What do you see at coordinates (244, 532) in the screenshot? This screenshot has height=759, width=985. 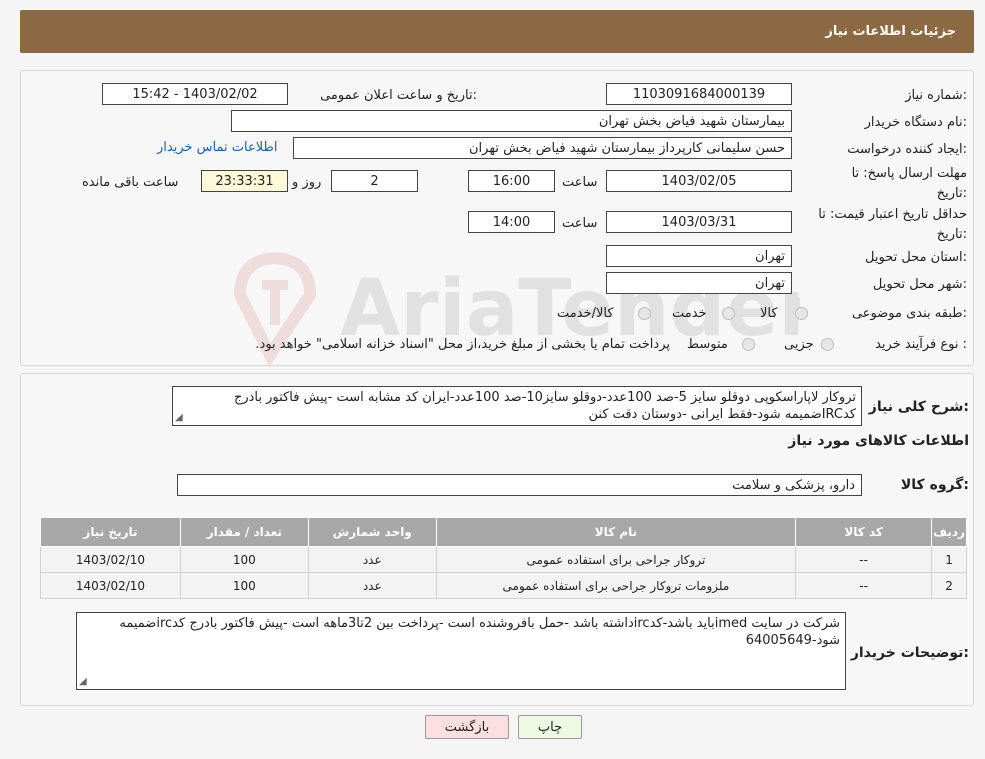 I see `col-header-quantity: تعداد / مقدار` at bounding box center [244, 532].